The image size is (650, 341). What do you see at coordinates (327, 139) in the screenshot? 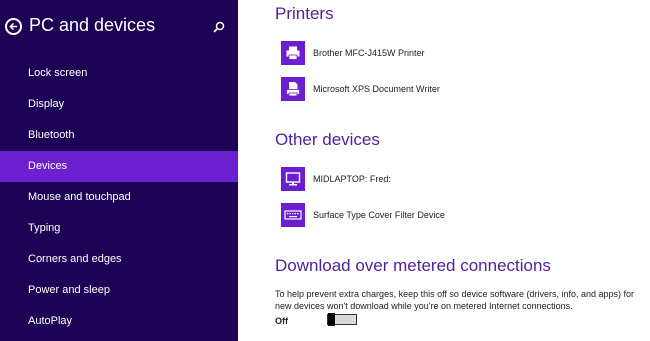
I see `other-devices-heading: Other devices` at bounding box center [327, 139].